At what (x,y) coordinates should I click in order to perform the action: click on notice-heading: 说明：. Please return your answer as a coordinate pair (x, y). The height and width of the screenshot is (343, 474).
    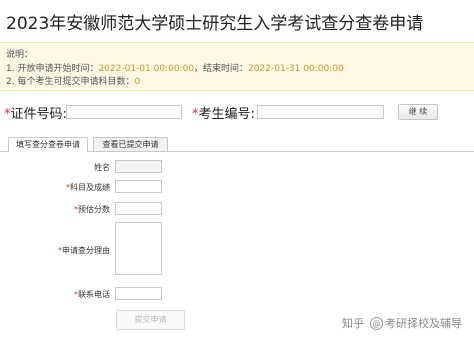
    Looking at the image, I should click on (20, 55).